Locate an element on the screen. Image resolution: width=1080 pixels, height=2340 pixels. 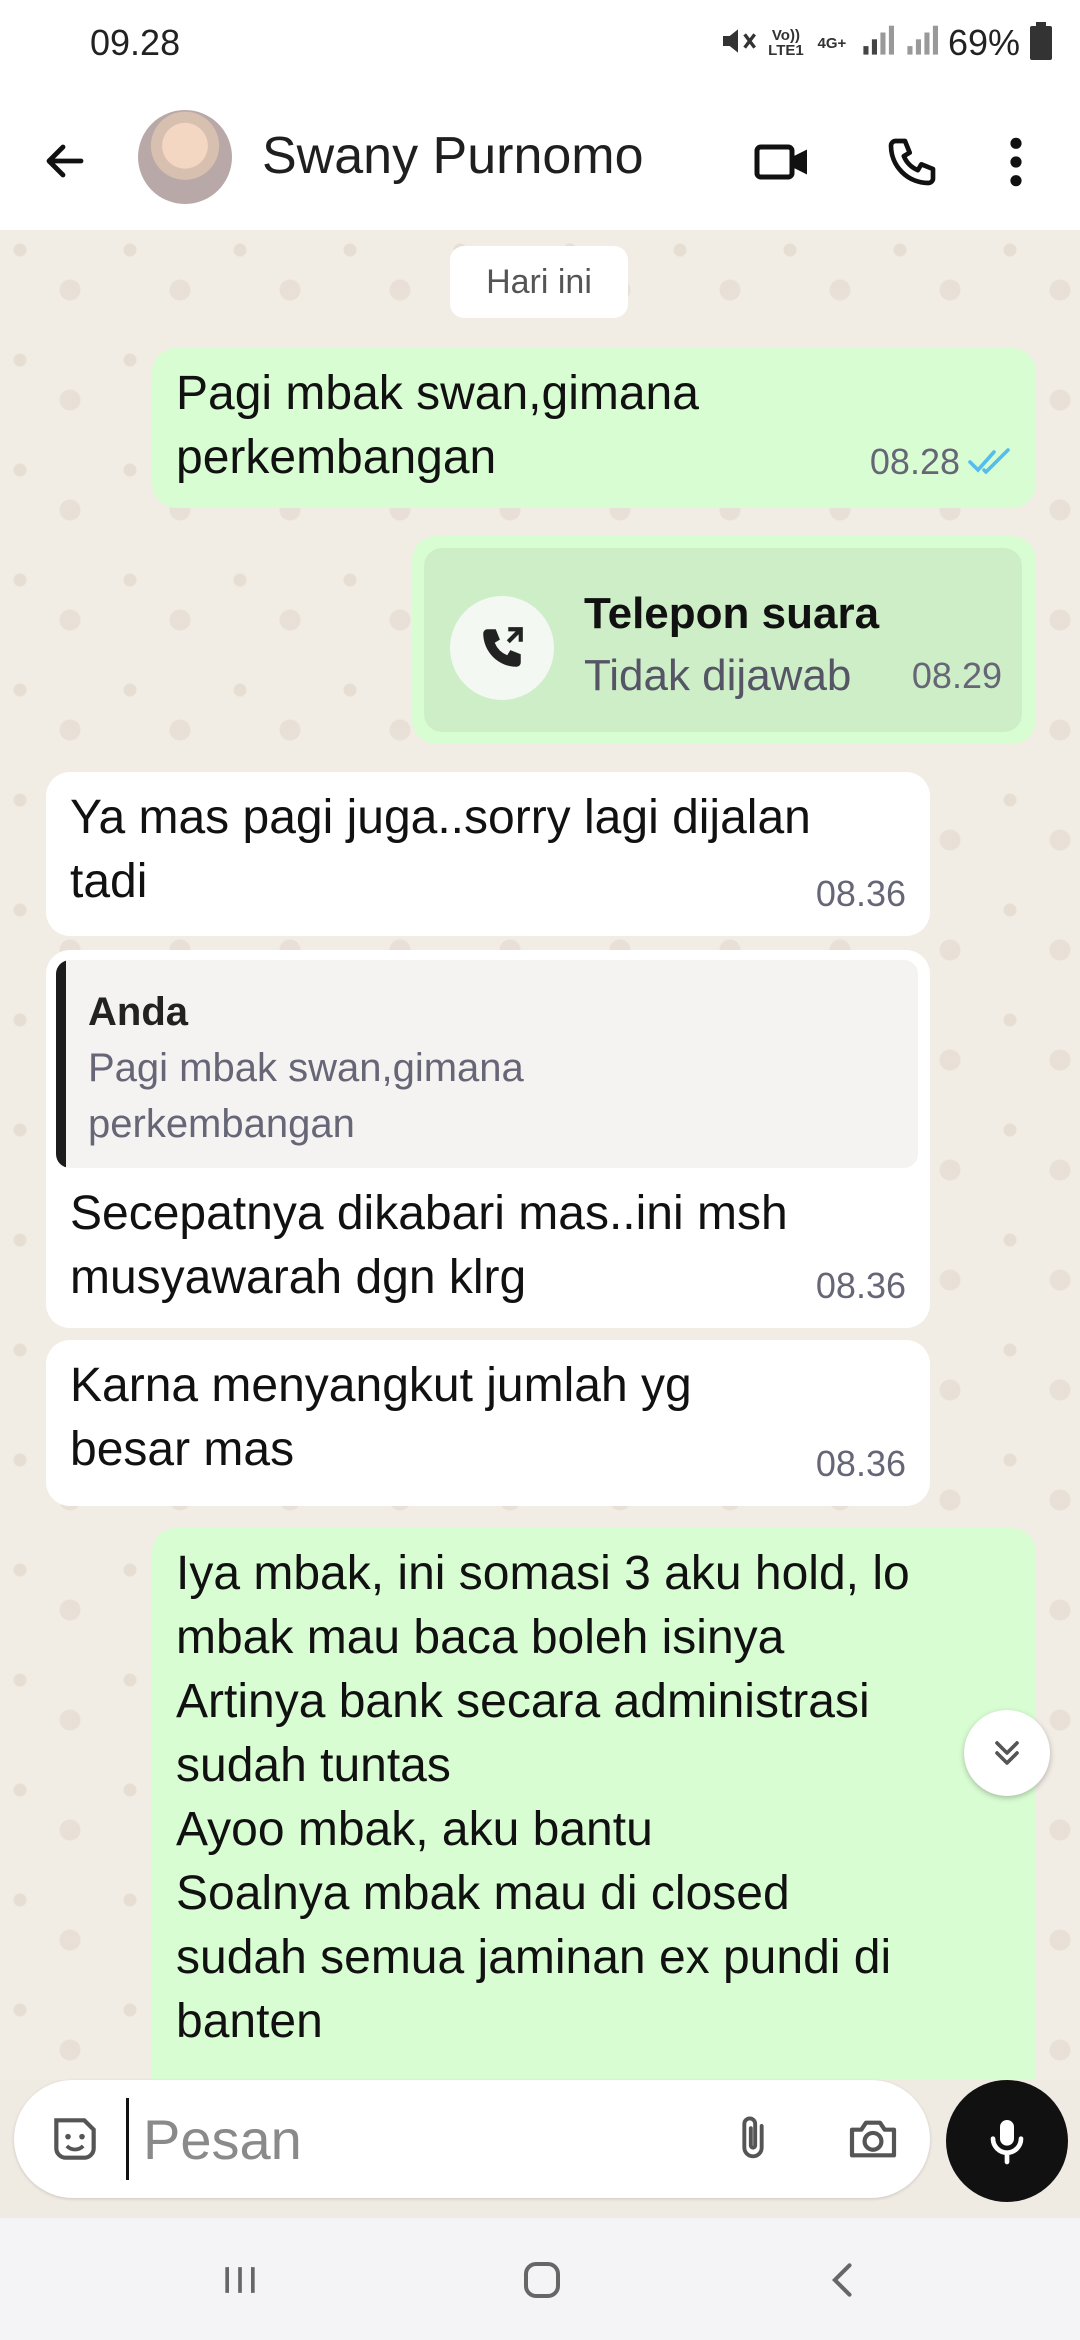
kebab-menu-icon is located at coordinates (1016, 162).